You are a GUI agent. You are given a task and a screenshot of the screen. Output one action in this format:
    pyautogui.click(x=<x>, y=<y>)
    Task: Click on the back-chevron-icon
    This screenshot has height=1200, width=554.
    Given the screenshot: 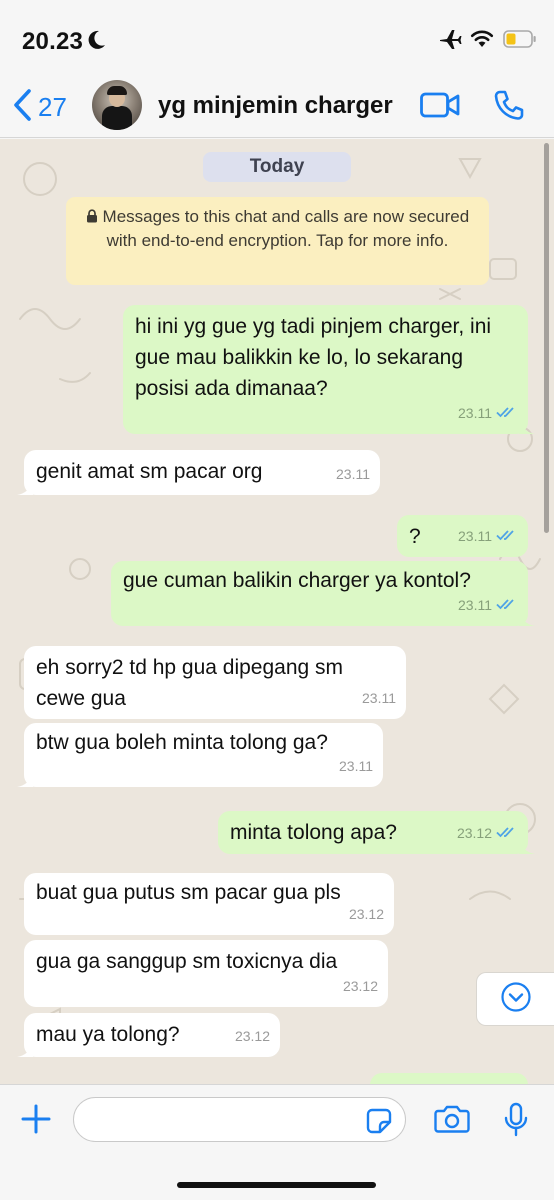 What is the action you would take?
    pyautogui.click(x=22, y=107)
    